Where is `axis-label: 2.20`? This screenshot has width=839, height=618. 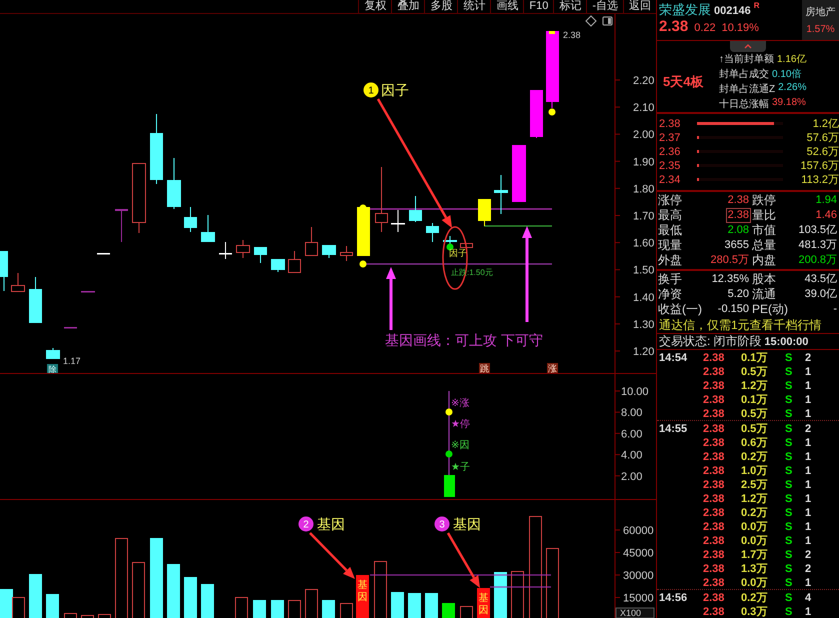 axis-label: 2.20 is located at coordinates (643, 81).